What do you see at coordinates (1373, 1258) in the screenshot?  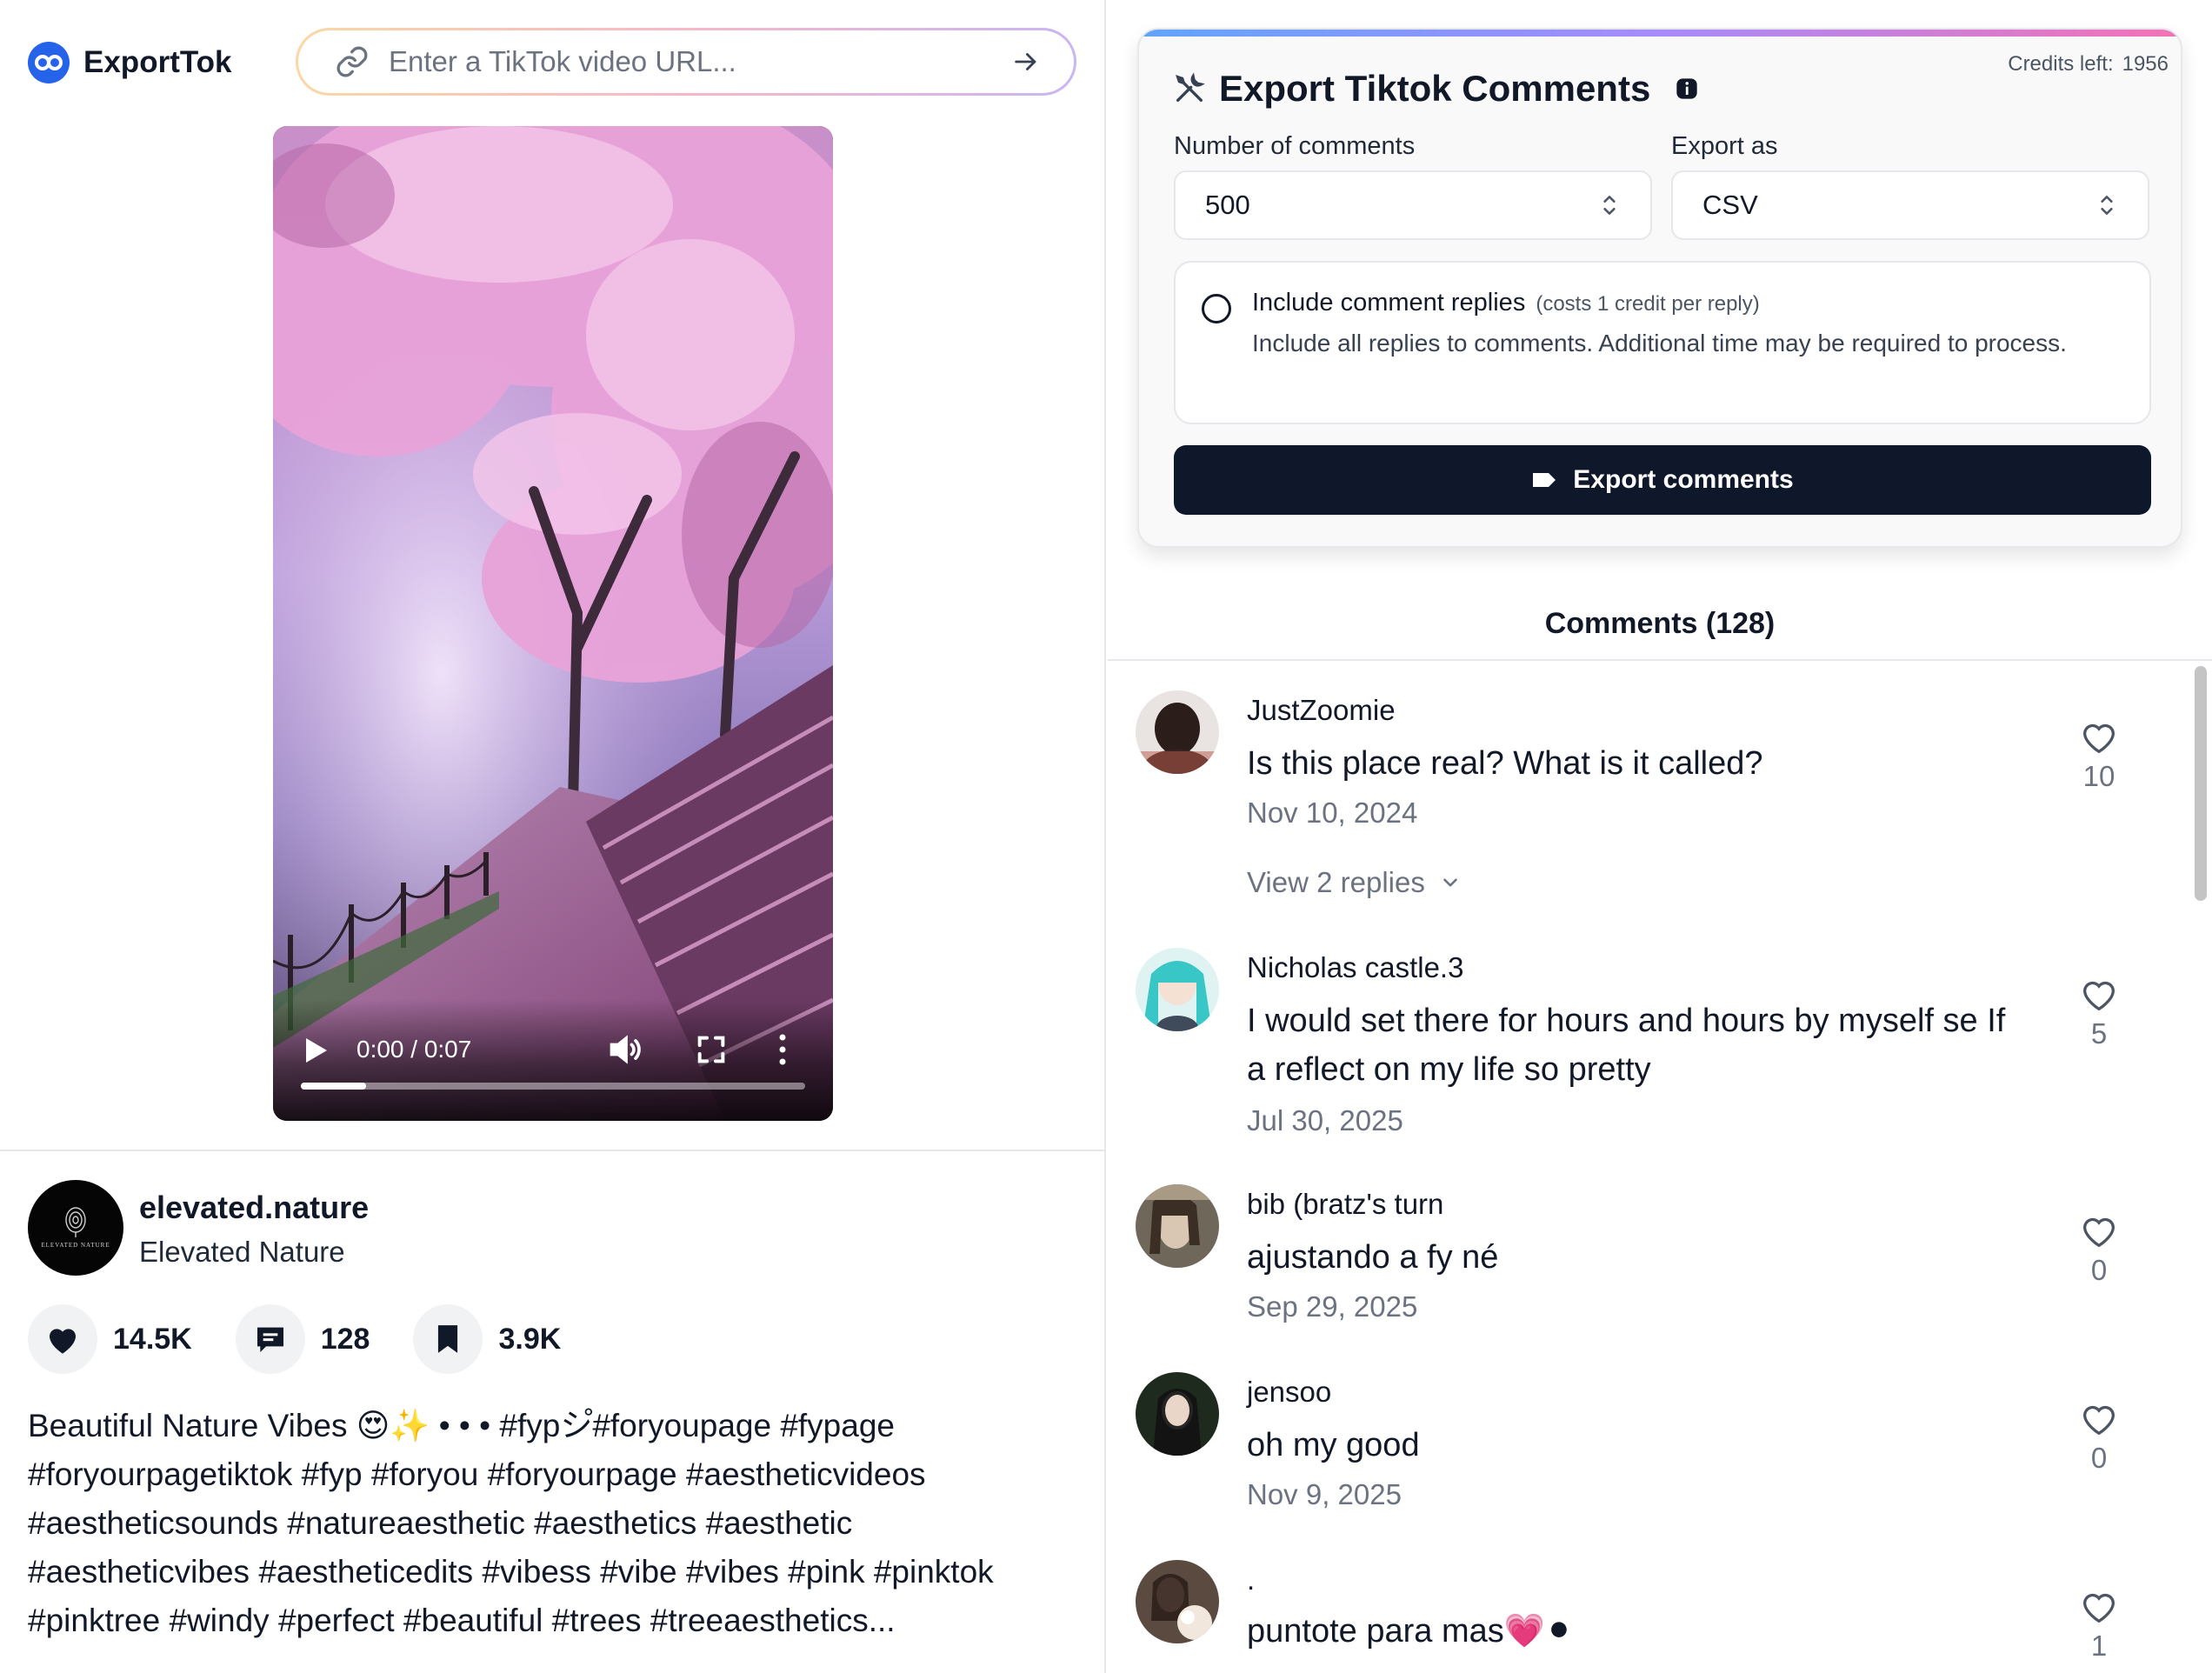 I see `comment-text: ajustando a fy né` at bounding box center [1373, 1258].